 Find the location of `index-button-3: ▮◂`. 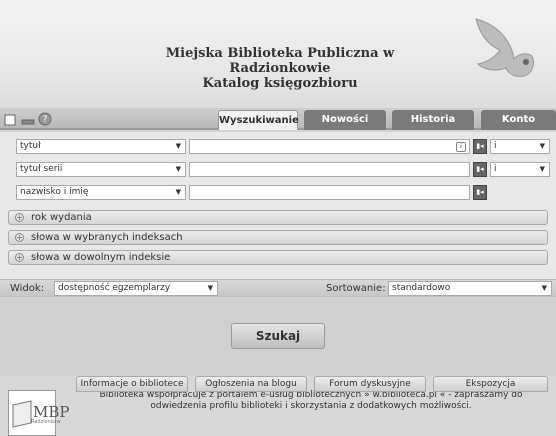

index-button-3: ▮◂ is located at coordinates (480, 192).